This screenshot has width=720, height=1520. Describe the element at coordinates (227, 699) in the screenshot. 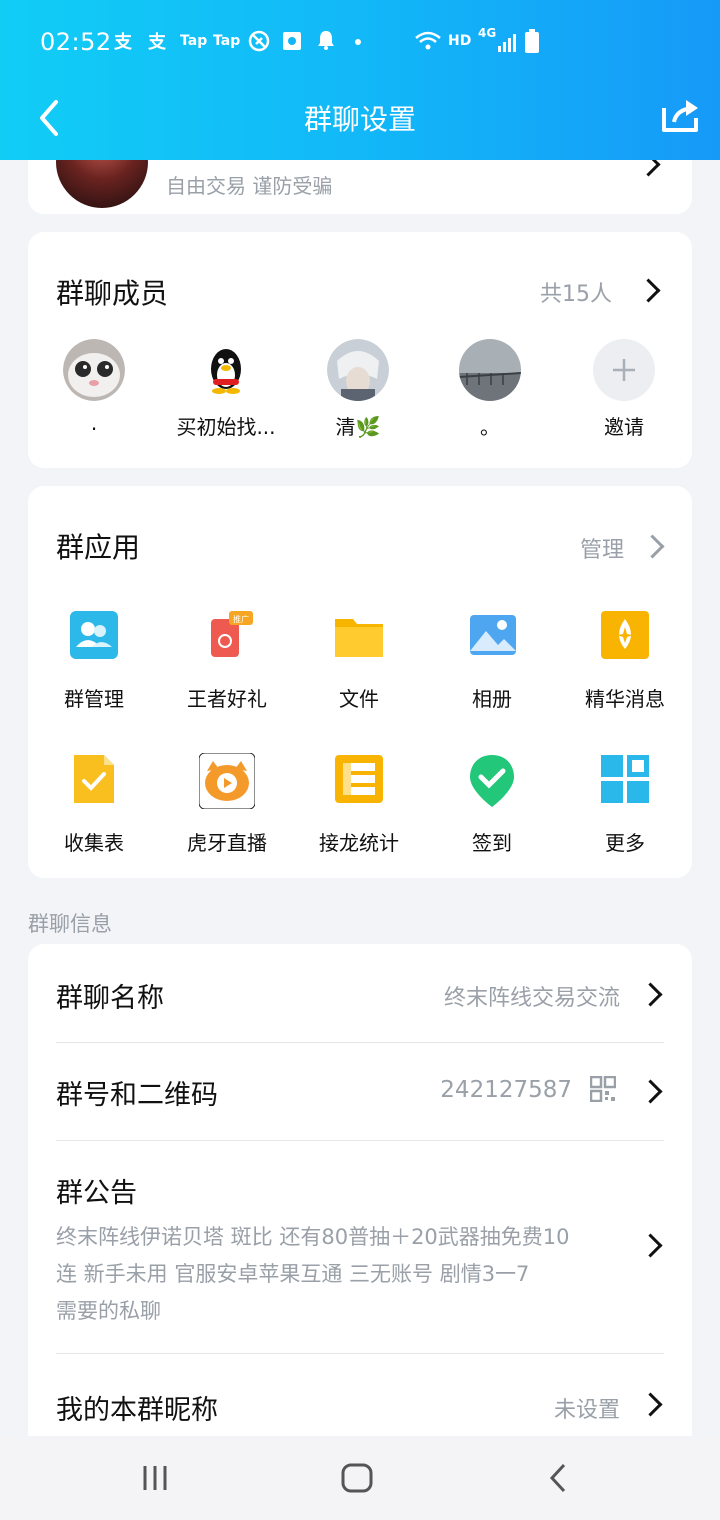

I see `app-label: 王者好礼` at that location.